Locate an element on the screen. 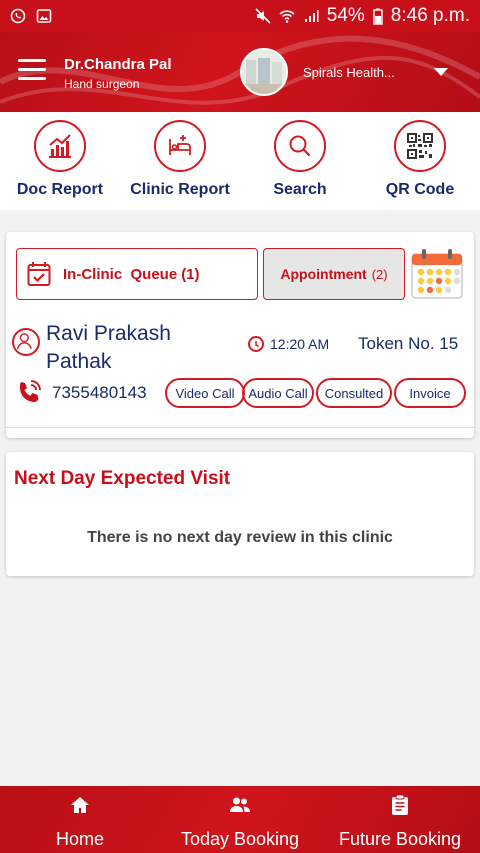 Image resolution: width=480 pixels, height=853 pixels. invoice-button: Invoice is located at coordinates (430, 393).